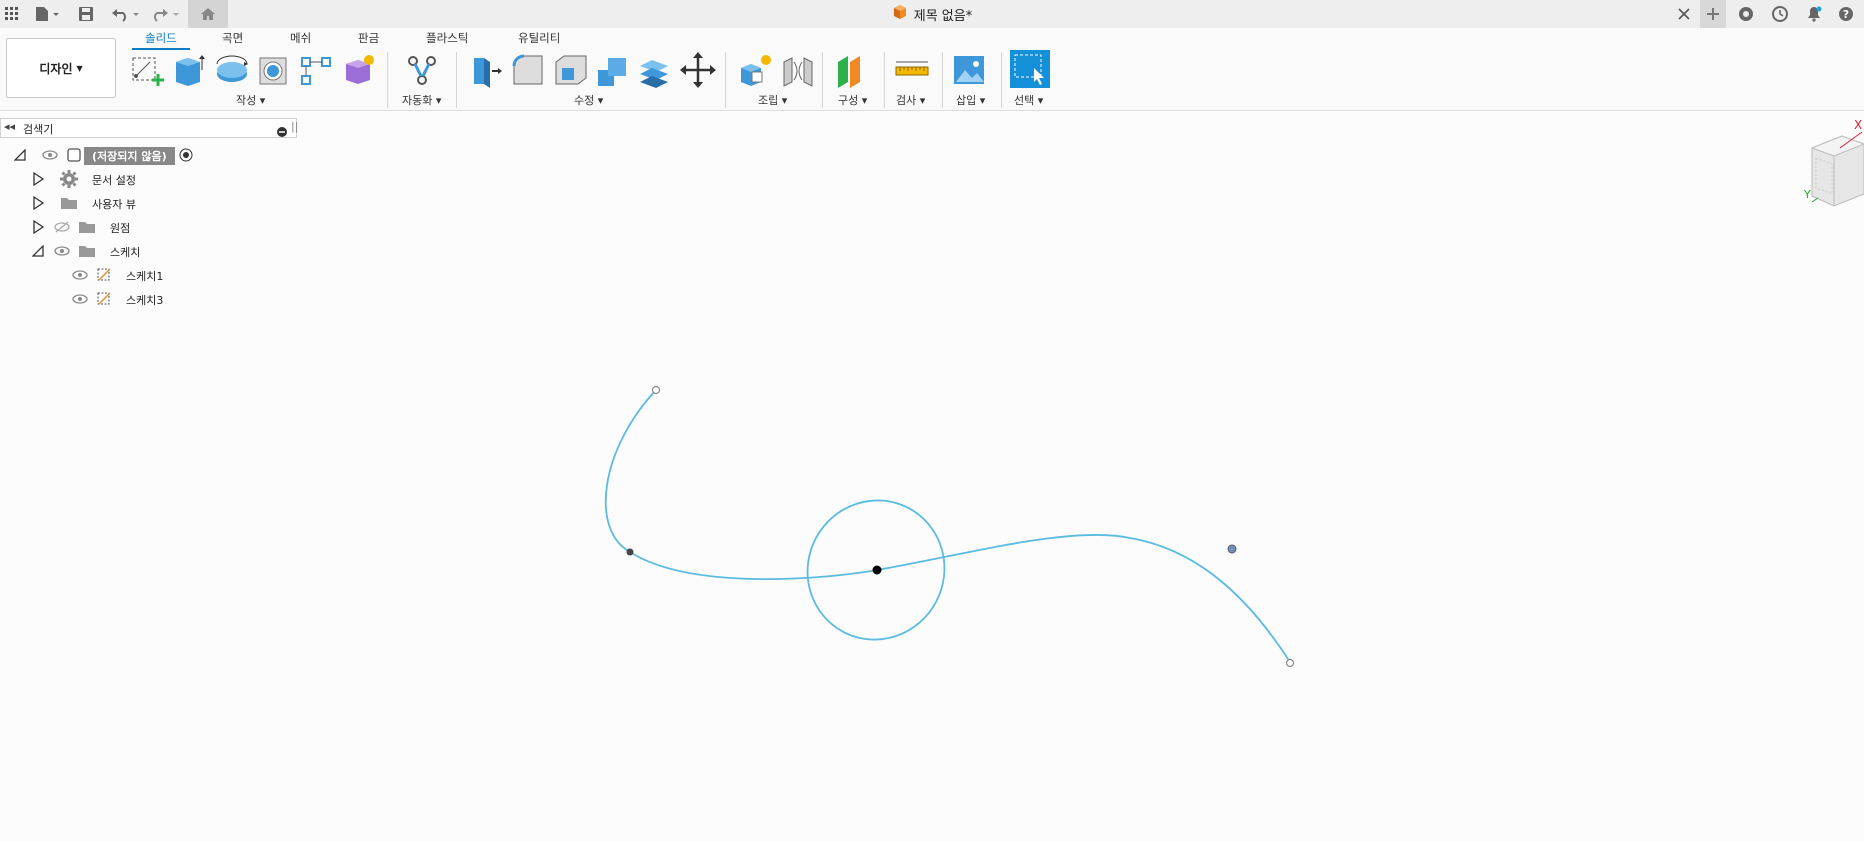  Describe the element at coordinates (1684, 14) in the screenshot. I see `close-tab-icon` at that location.